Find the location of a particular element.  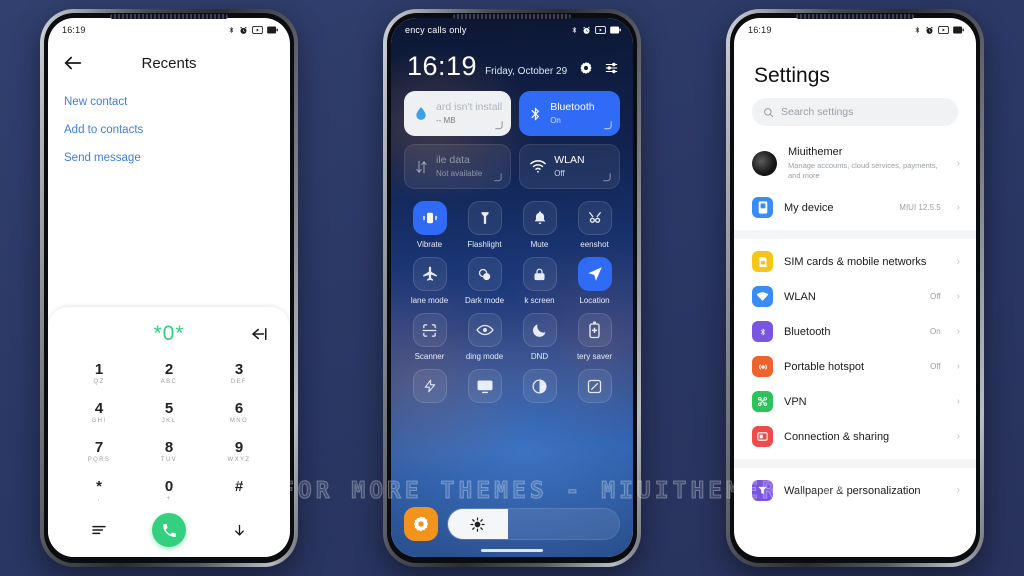

sun-icon is located at coordinates (478, 524).